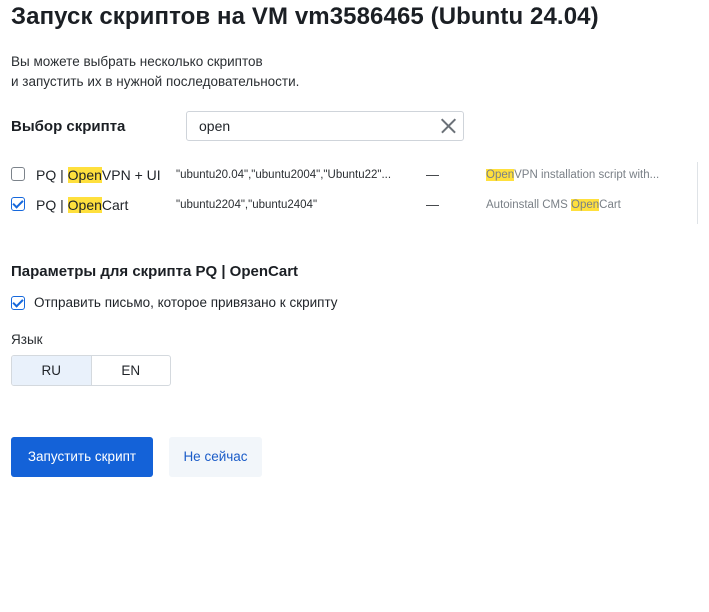 The height and width of the screenshot is (612, 709). Describe the element at coordinates (130, 370) in the screenshot. I see `language-option-en: EN` at that location.